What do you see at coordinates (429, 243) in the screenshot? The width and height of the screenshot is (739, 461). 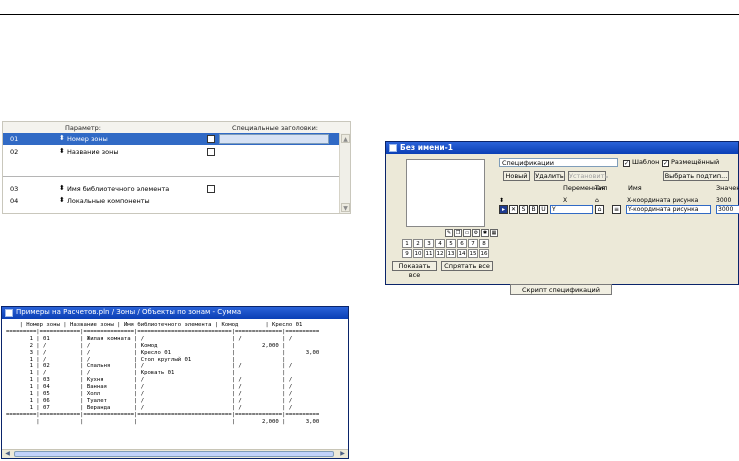 I see `number-button: 3` at bounding box center [429, 243].